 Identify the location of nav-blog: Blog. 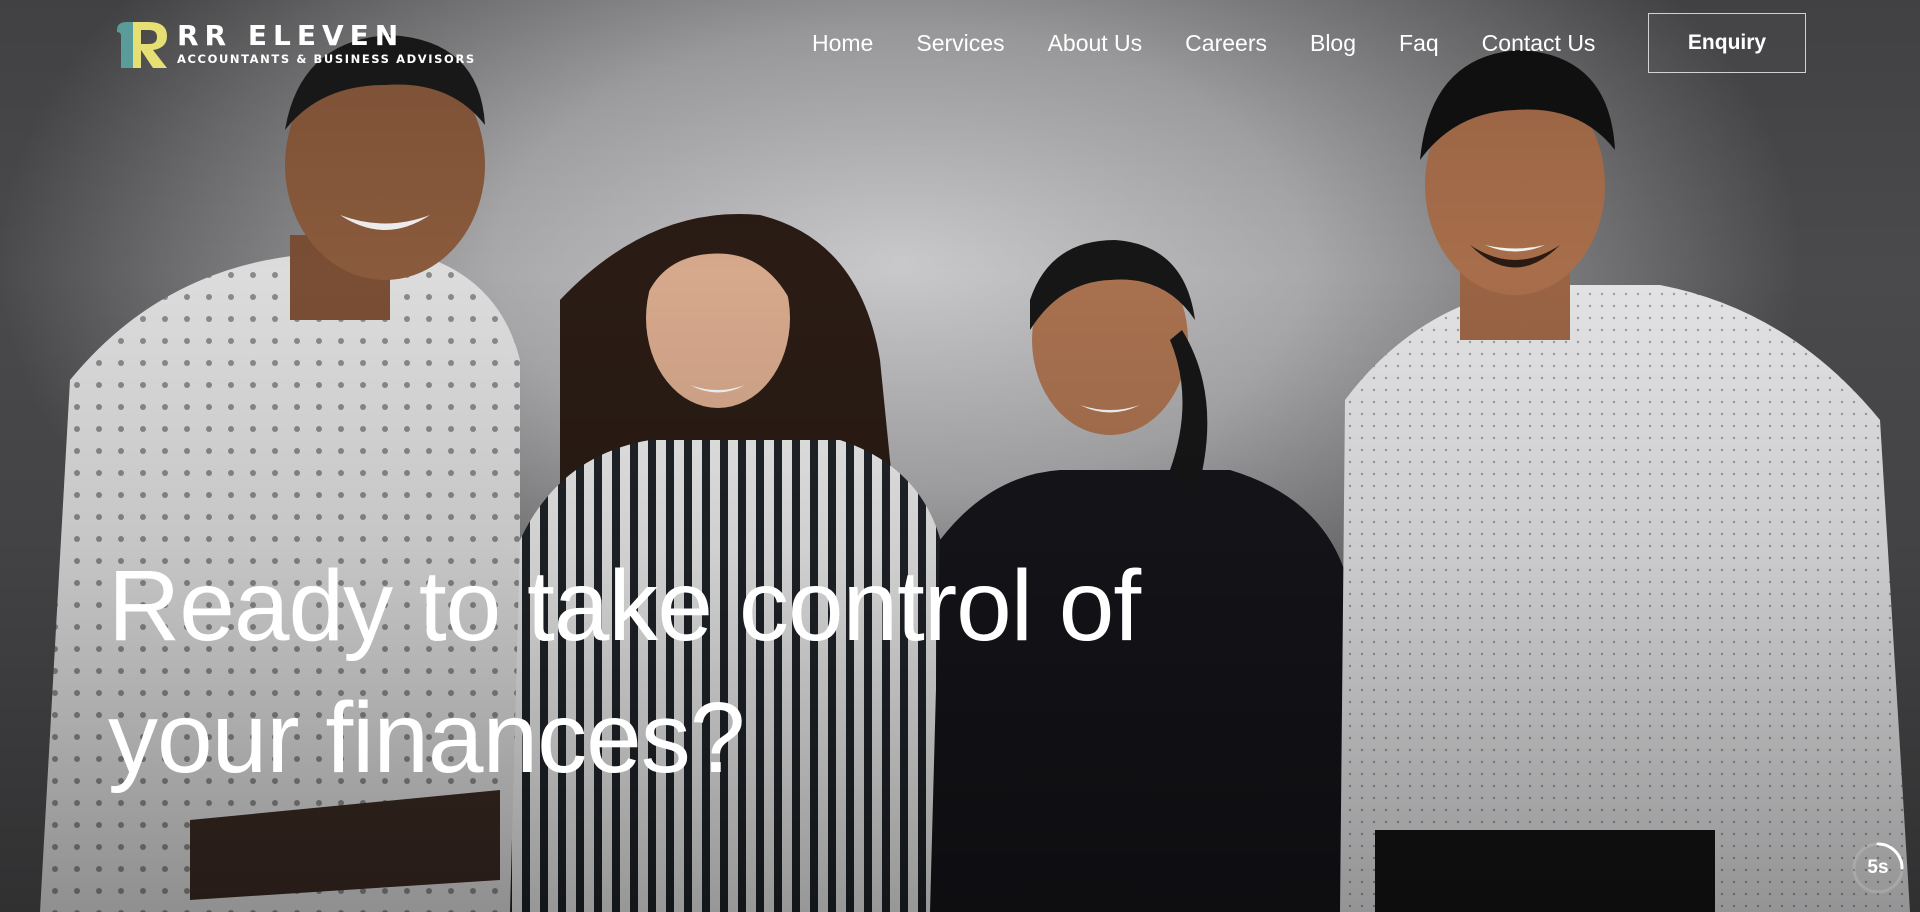
(1333, 43).